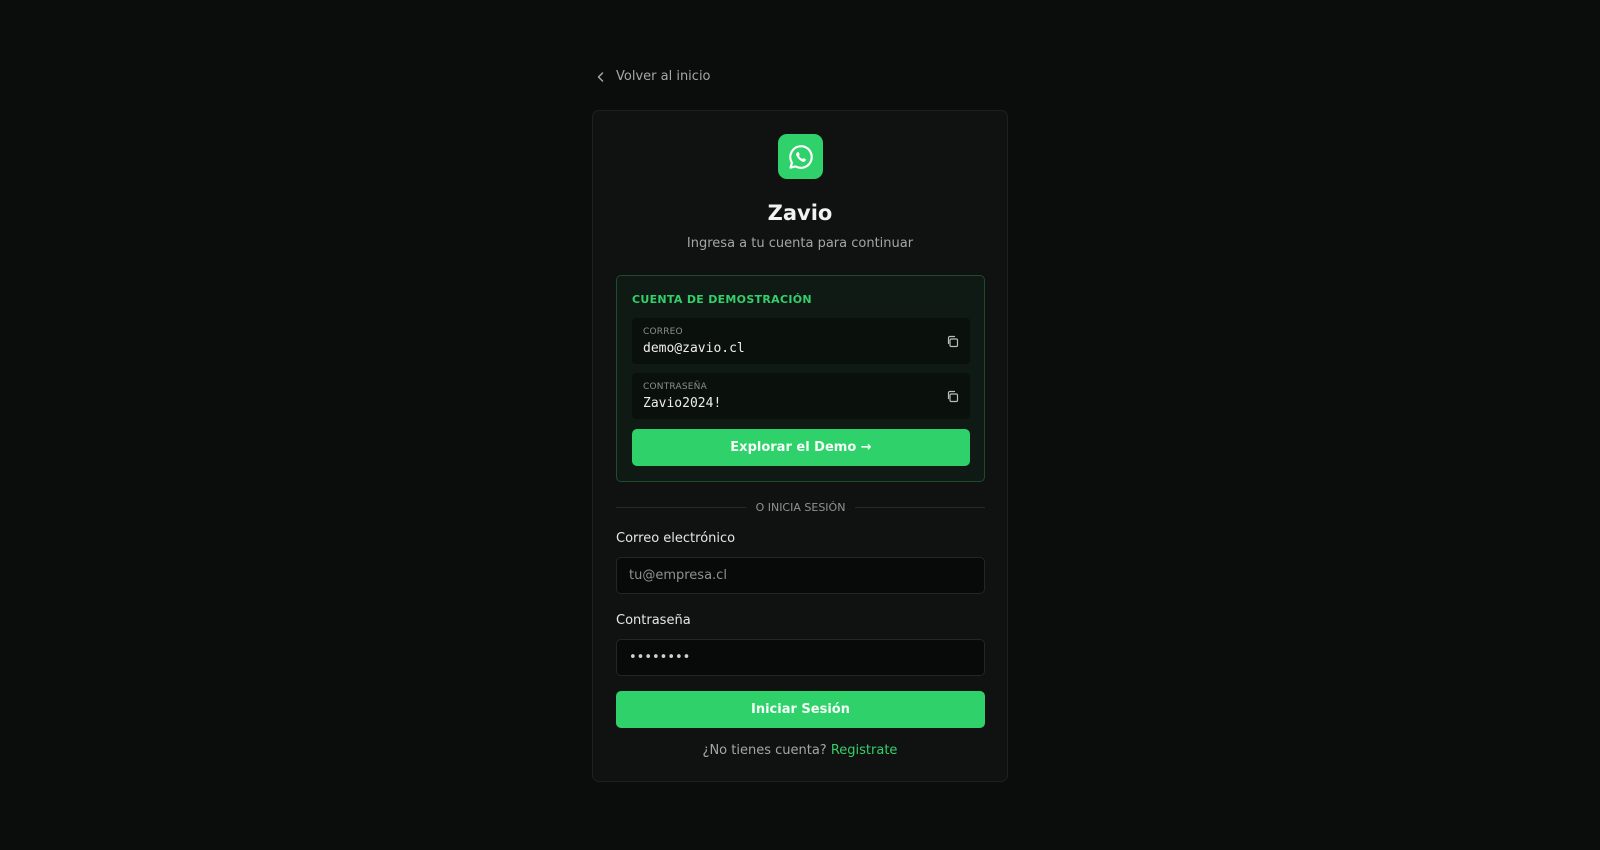 This screenshot has width=1600, height=850. I want to click on app-title: Zavio, so click(800, 213).